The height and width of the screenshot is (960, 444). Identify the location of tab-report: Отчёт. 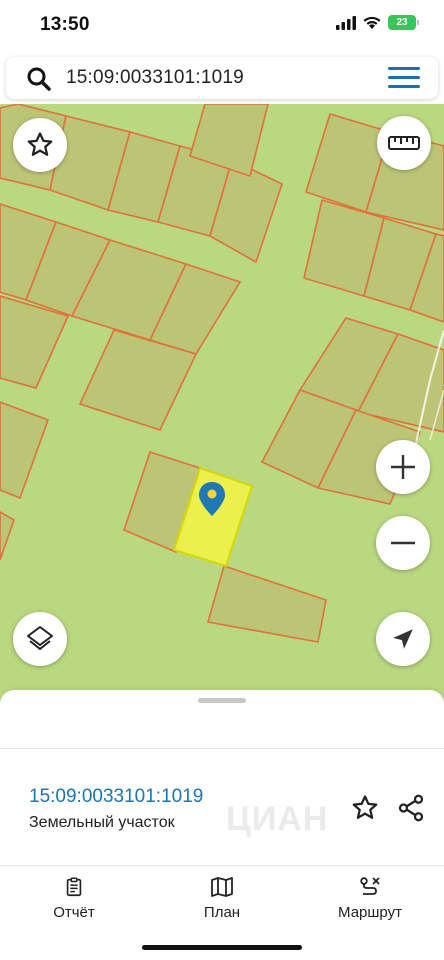
(74, 898).